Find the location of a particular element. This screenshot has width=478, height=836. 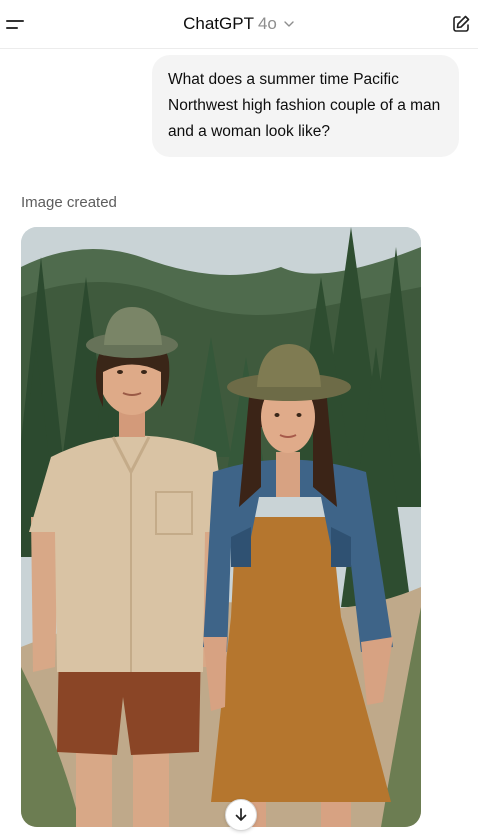

arrow-down-icon is located at coordinates (241, 814).